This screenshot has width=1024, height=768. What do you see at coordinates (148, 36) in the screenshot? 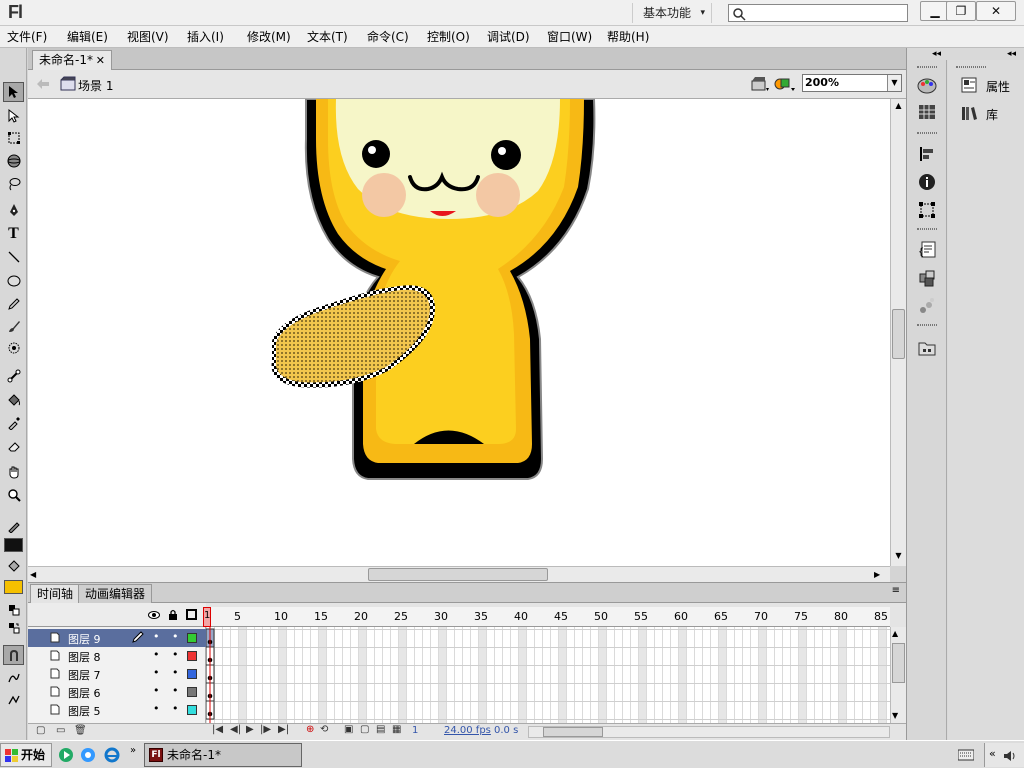
I see `menu-view: 视图(V)` at bounding box center [148, 36].